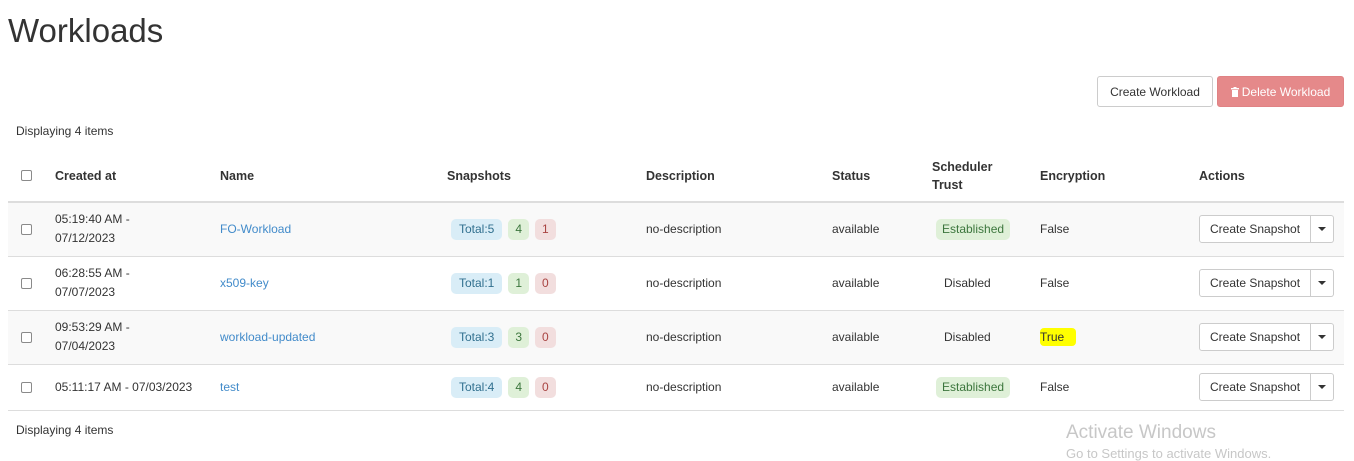  What do you see at coordinates (882, 176) in the screenshot?
I see `header-status: Status` at bounding box center [882, 176].